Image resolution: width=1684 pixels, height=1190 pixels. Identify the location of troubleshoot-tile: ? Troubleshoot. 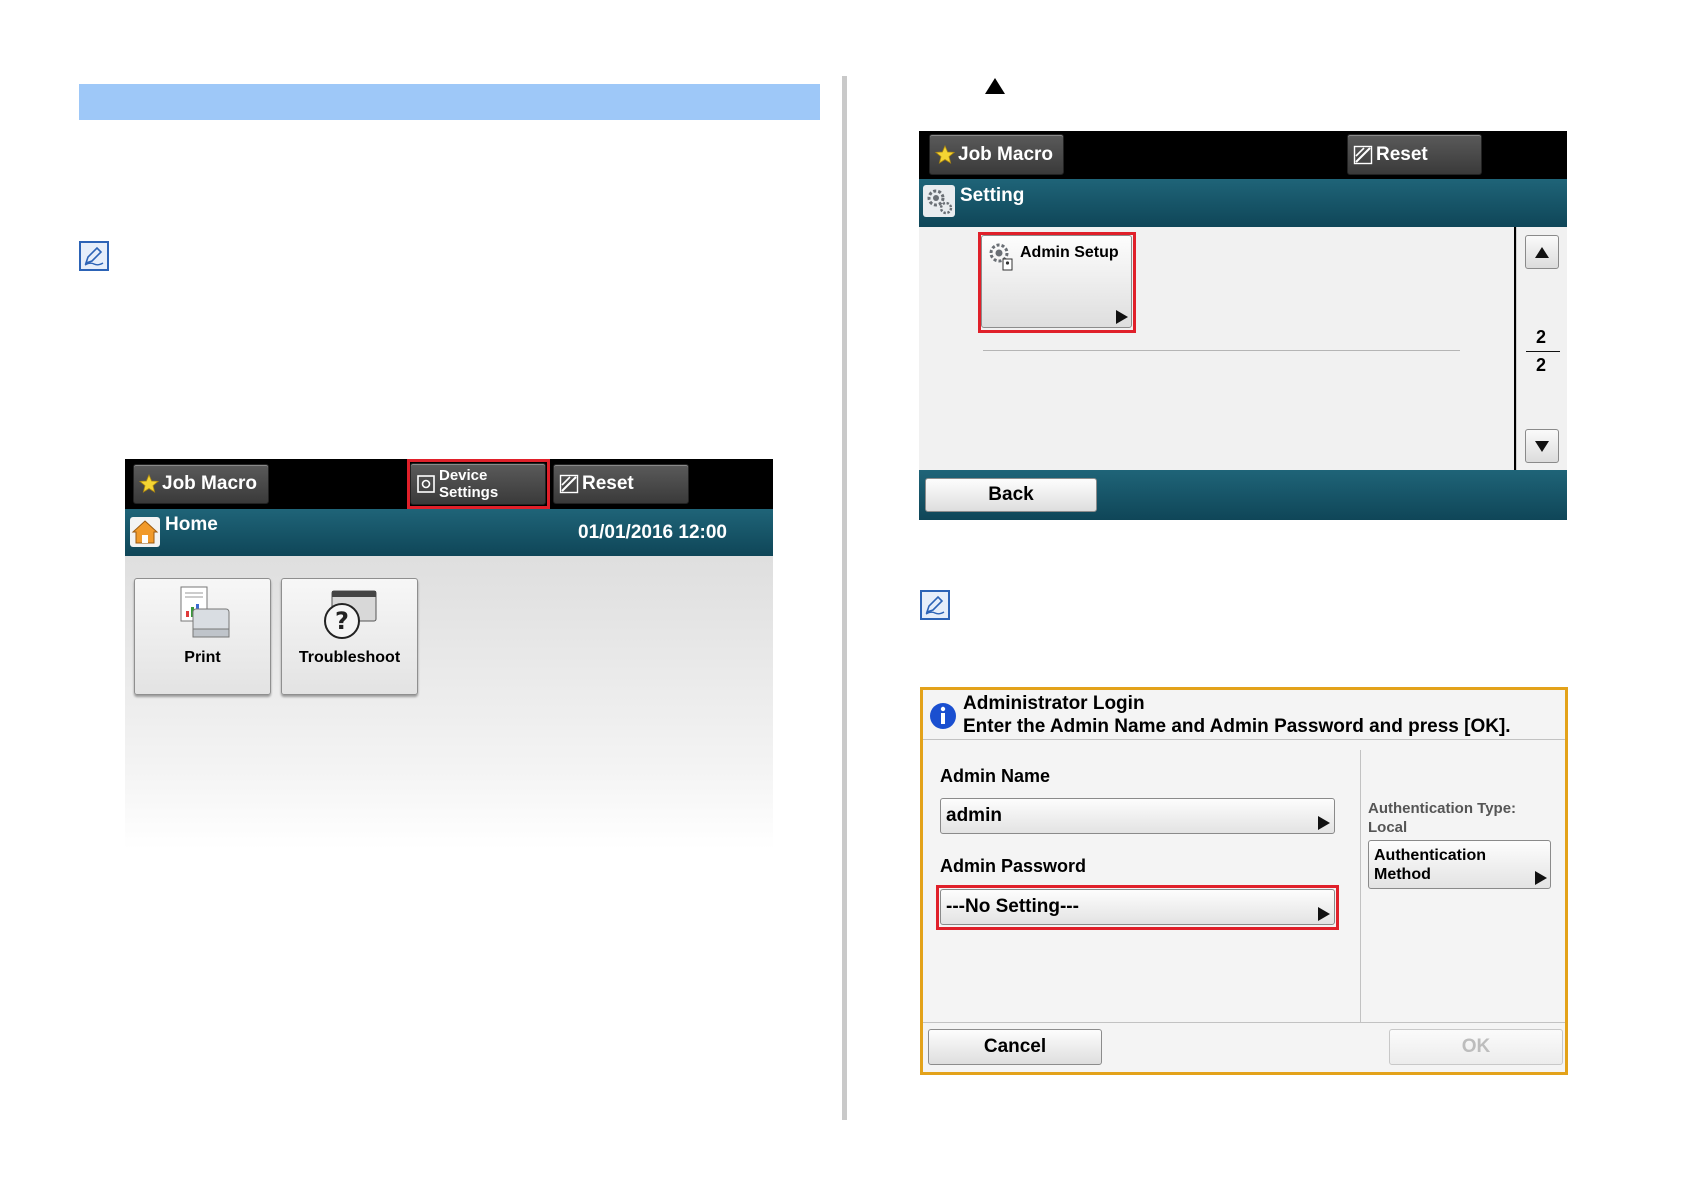
(349, 636).